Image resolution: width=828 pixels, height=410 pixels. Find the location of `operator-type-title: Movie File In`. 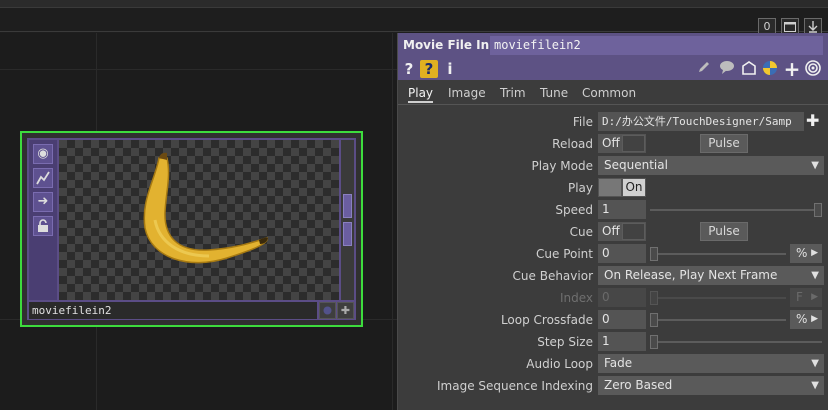

operator-type-title: Movie File In is located at coordinates (446, 45).